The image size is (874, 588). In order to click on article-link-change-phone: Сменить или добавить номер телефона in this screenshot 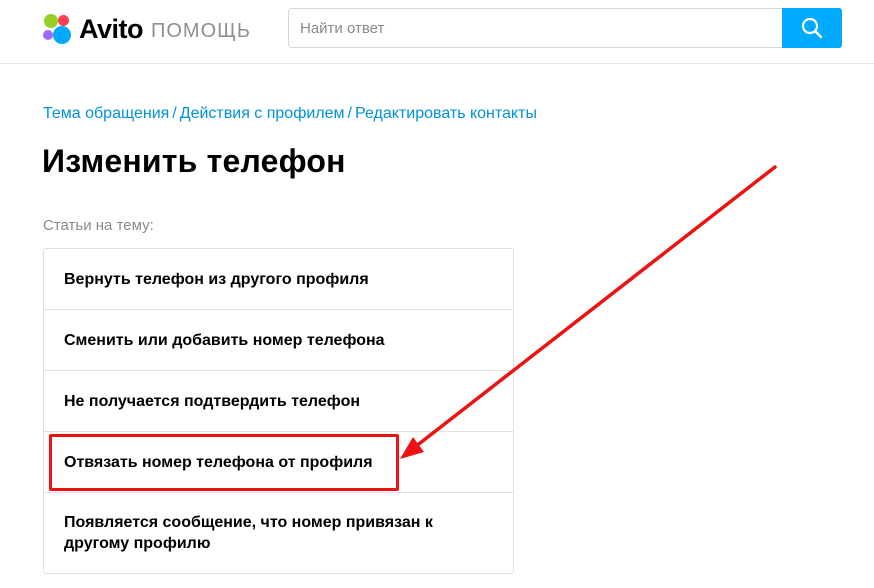, I will do `click(278, 340)`.